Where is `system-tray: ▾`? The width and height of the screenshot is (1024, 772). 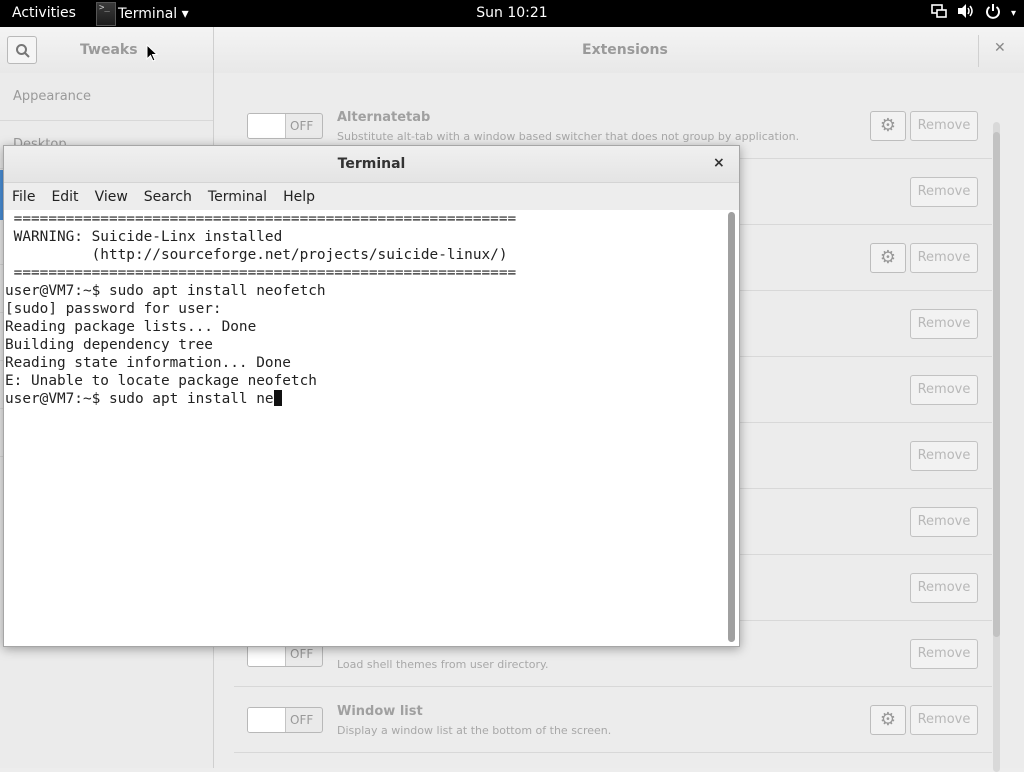
system-tray: ▾ is located at coordinates (973, 13).